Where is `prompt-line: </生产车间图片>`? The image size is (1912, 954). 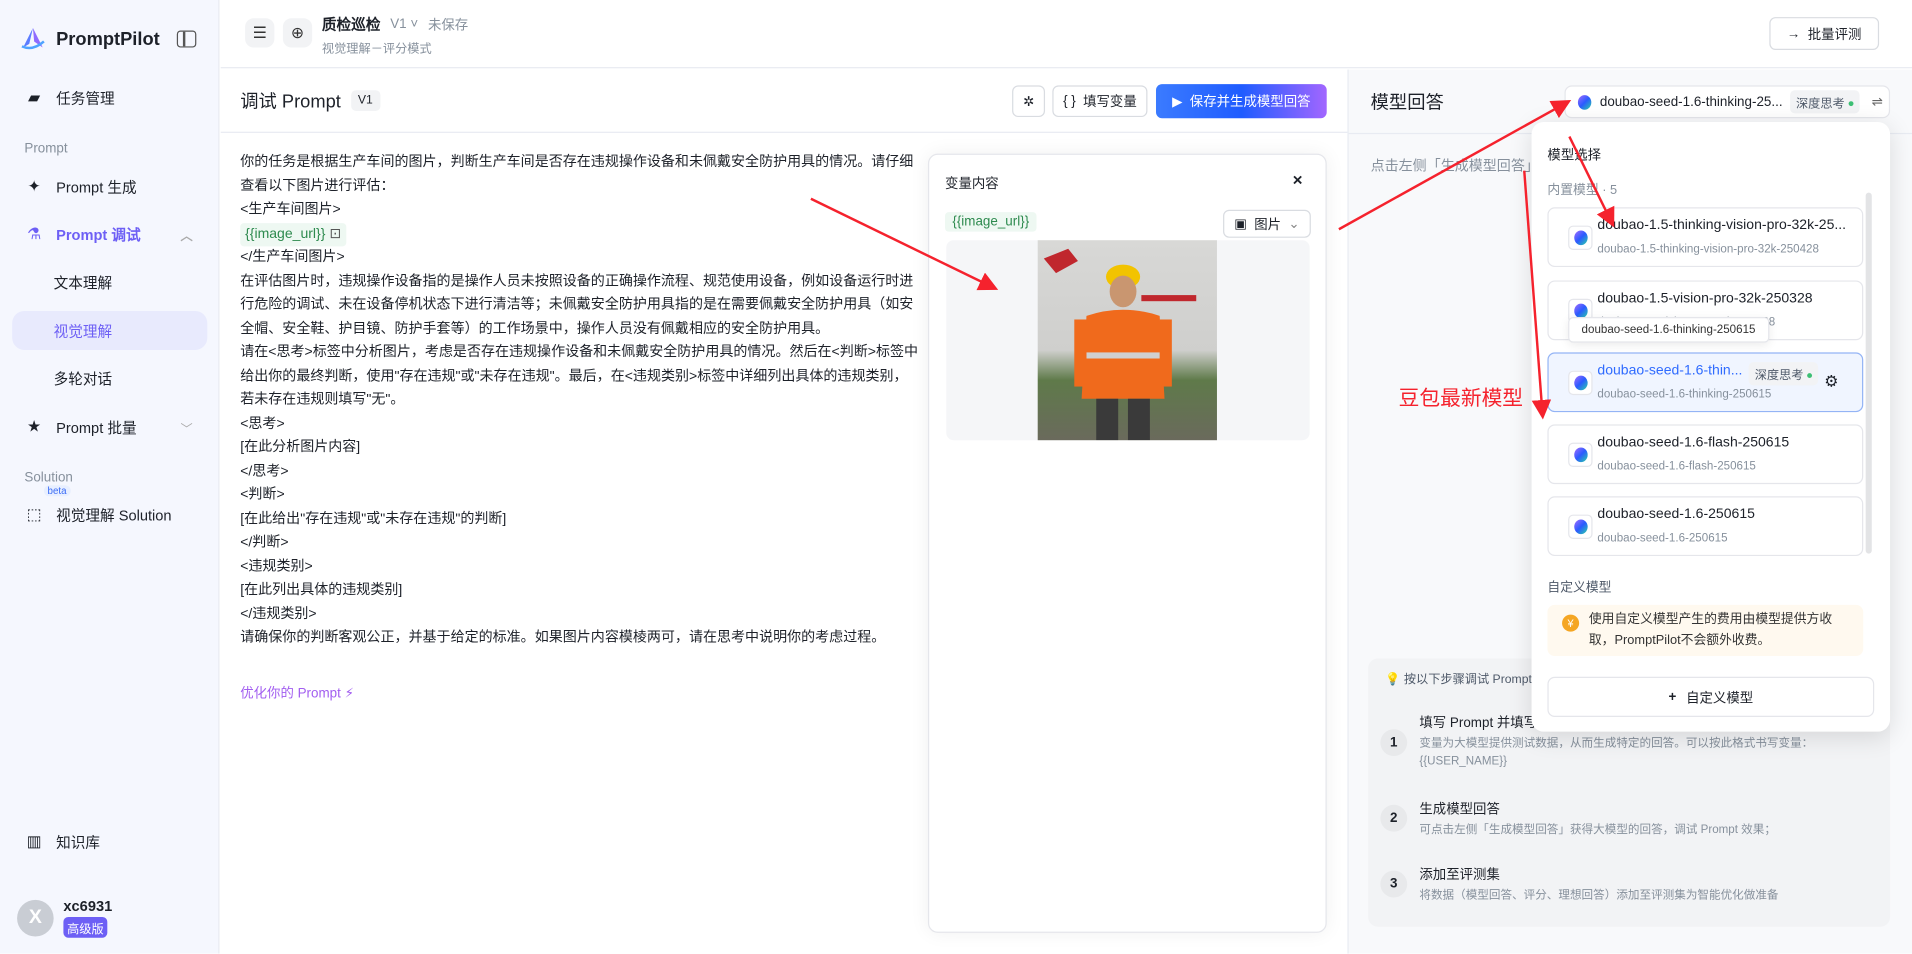
prompt-line: </生产车间图片> is located at coordinates (292, 257).